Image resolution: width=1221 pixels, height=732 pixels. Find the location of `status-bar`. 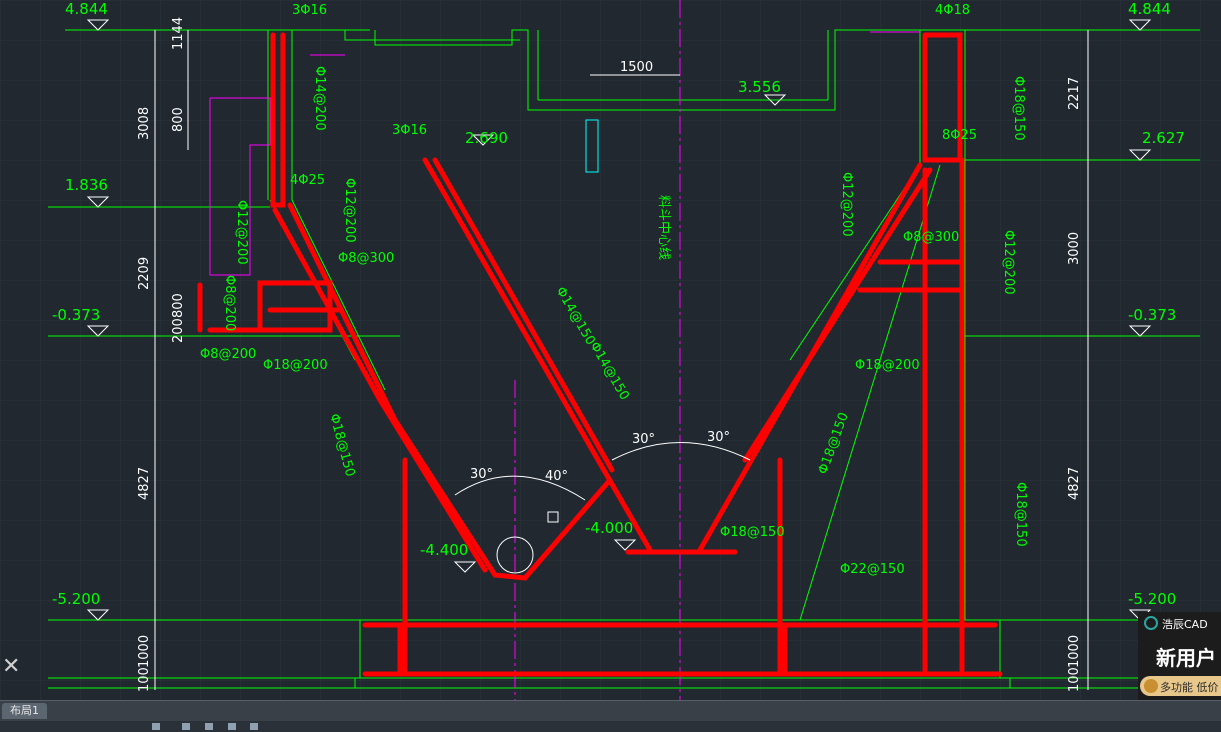

status-bar is located at coordinates (610, 726).